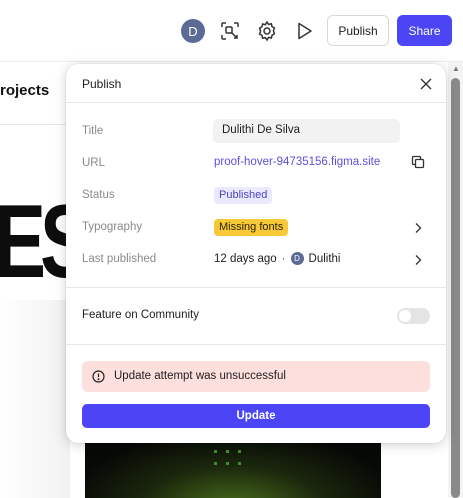 The height and width of the screenshot is (498, 463). I want to click on status-badge: Published, so click(243, 195).